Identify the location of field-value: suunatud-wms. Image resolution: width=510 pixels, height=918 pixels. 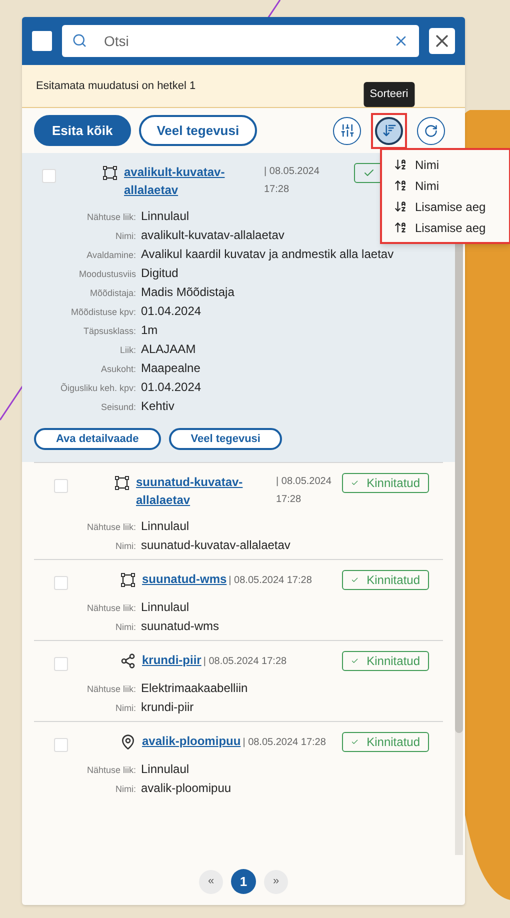
(180, 626).